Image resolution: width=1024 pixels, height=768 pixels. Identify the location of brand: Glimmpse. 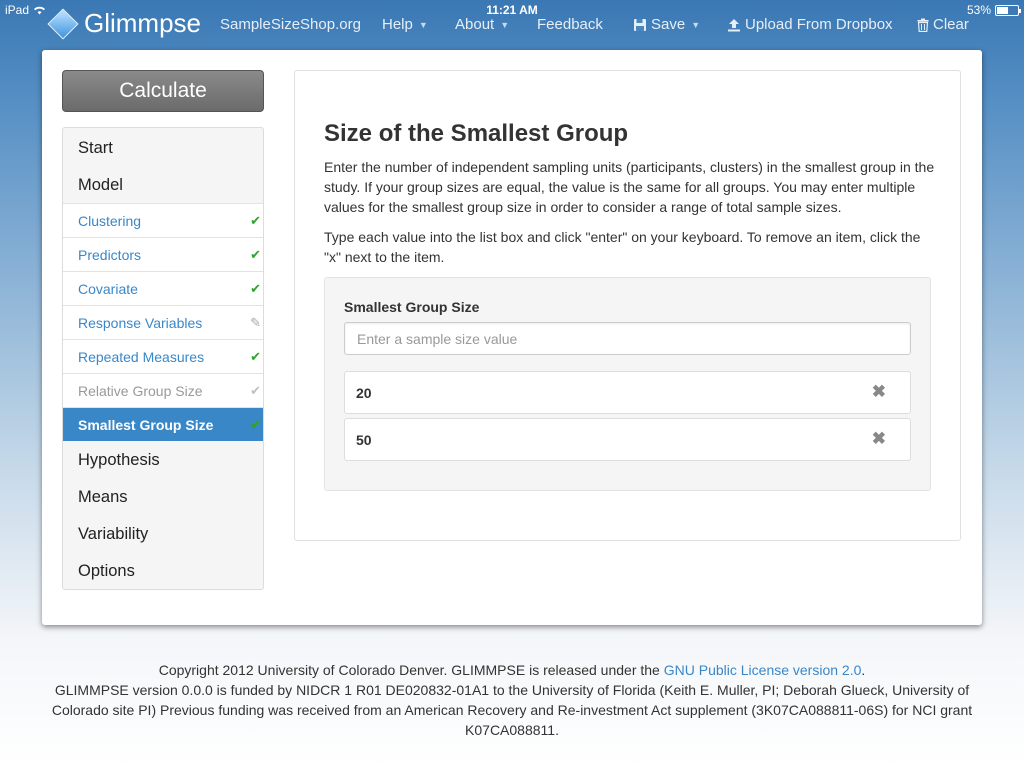
(124, 23).